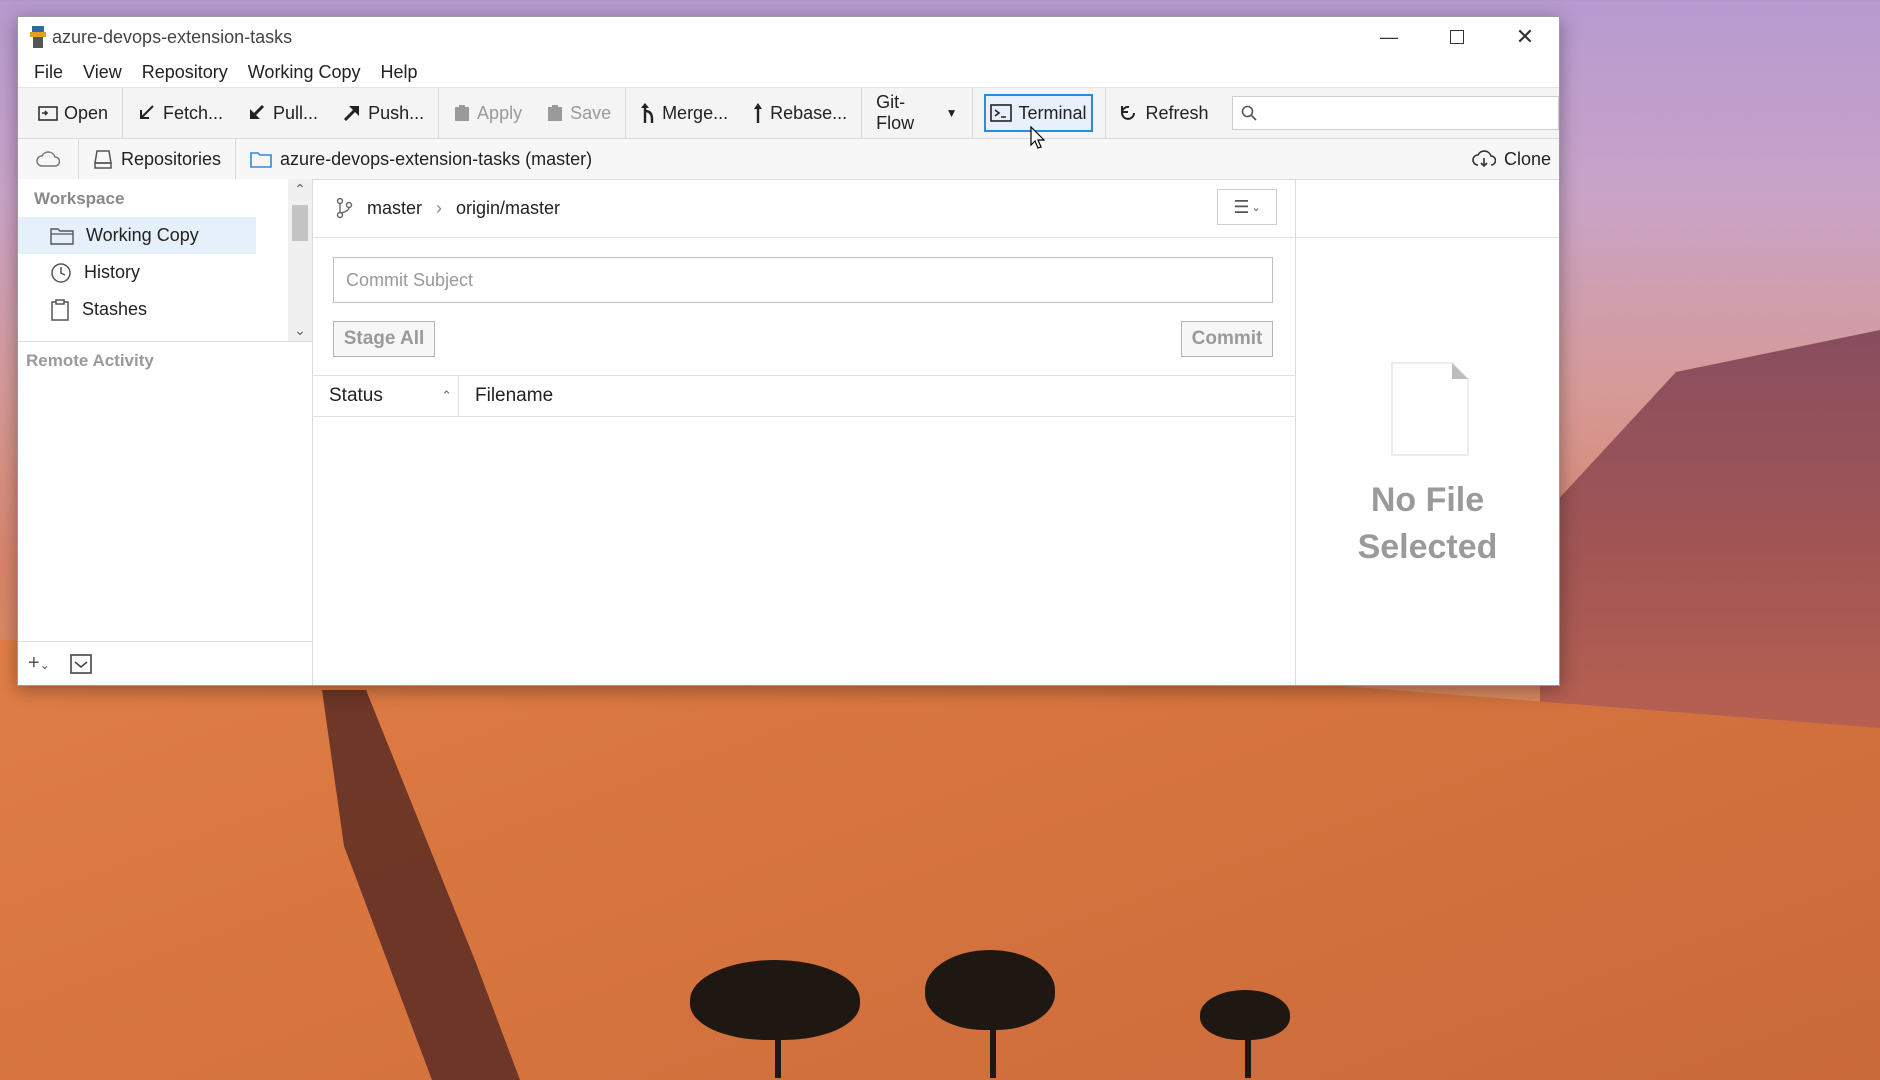 The height and width of the screenshot is (1080, 1880). I want to click on repositories-link: Repositories, so click(157, 159).